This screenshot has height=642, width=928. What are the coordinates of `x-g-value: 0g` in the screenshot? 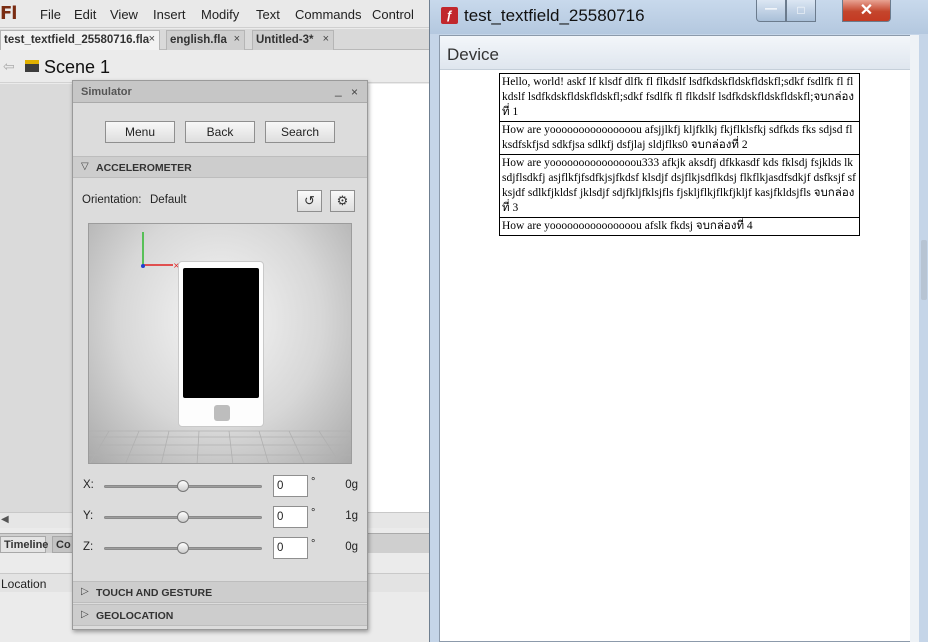 It's located at (351, 485).